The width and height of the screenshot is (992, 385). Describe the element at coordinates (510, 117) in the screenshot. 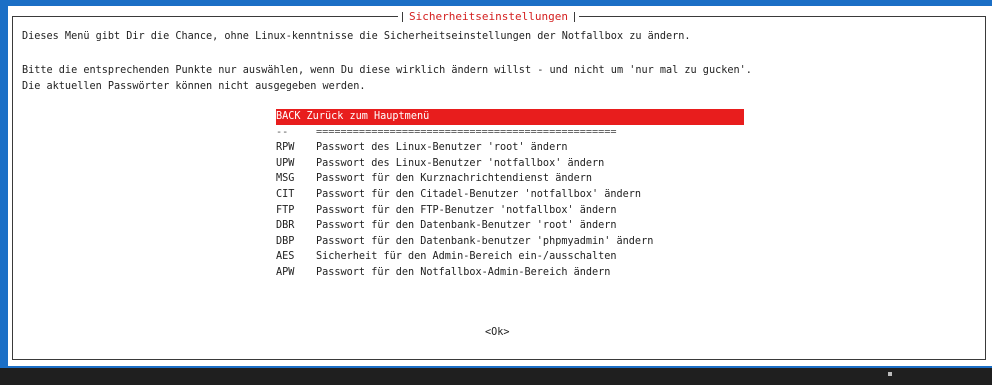

I see `menu-item-back: BACK Zurück zum Hauptmenü` at that location.